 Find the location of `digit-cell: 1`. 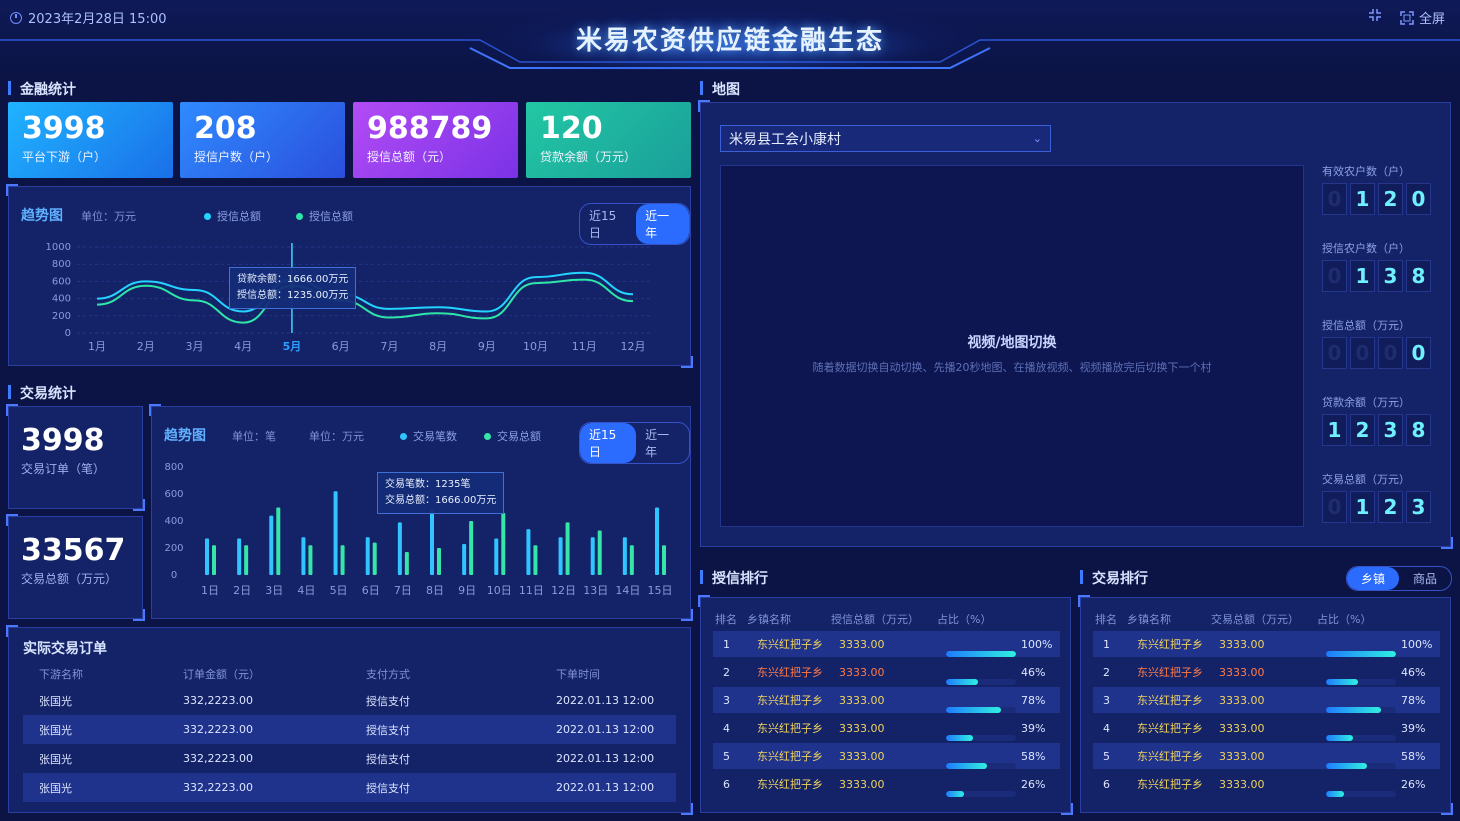

digit-cell: 1 is located at coordinates (1362, 276).